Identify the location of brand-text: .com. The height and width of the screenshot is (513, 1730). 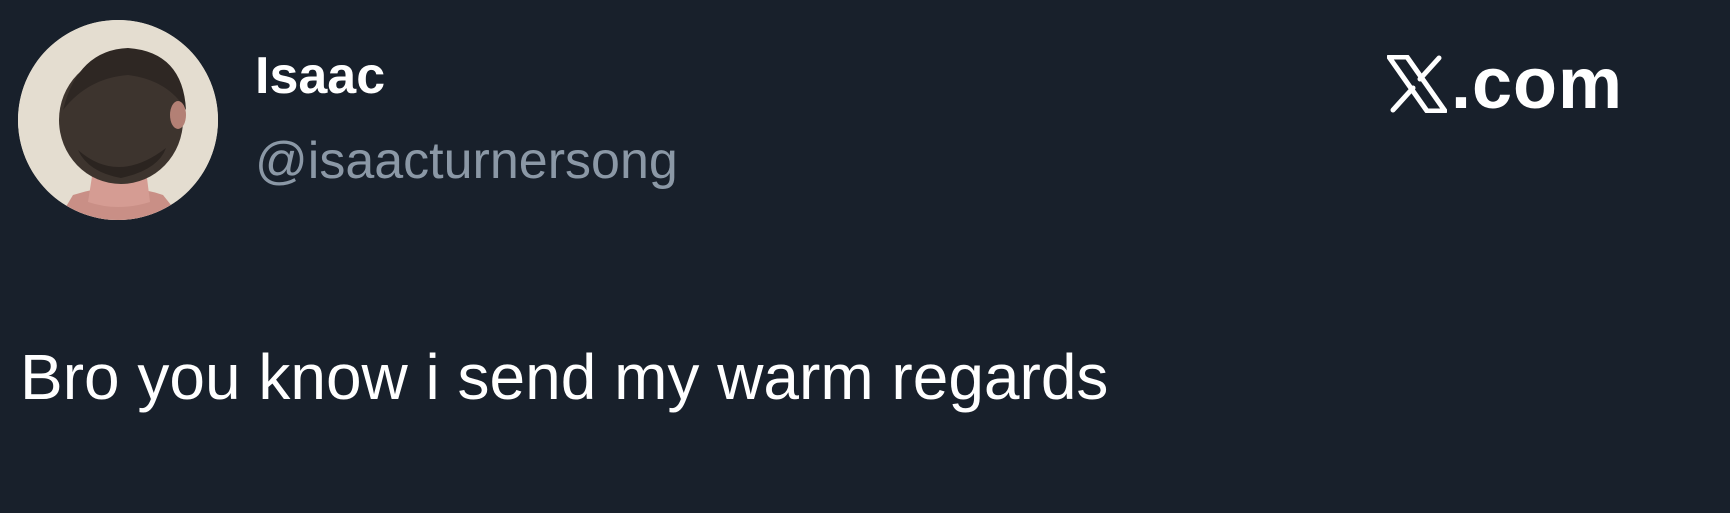
(1537, 84).